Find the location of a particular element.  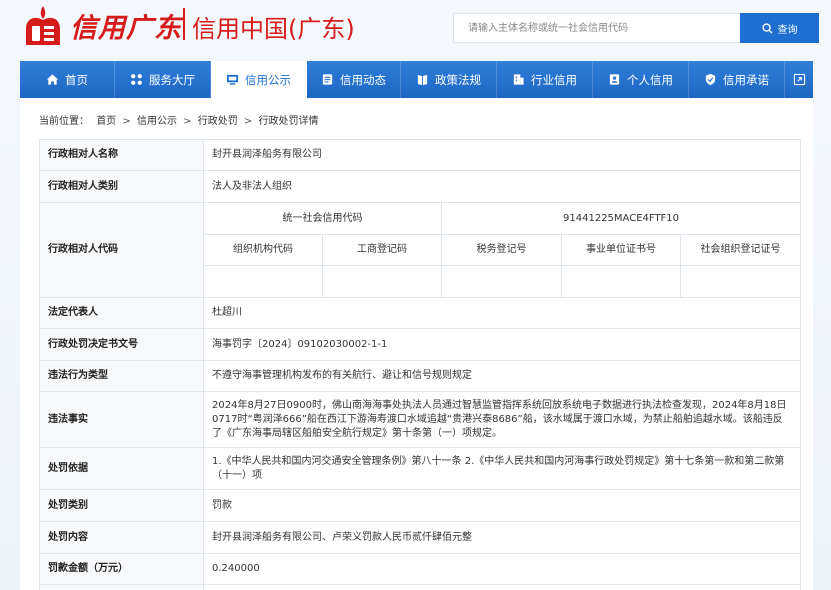

violation-type-value: 不遵守海事管理机构发布的有关航行、避让和信号规则规定 is located at coordinates (502, 376).